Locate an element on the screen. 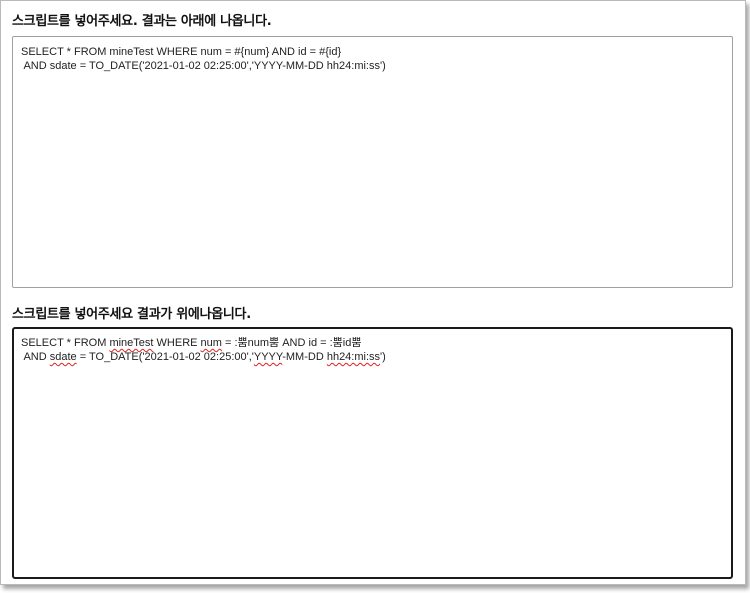 The image size is (750, 593). text-segment: = TO_DATE('2021-01-02 02:25:00',' is located at coordinates (165, 357).